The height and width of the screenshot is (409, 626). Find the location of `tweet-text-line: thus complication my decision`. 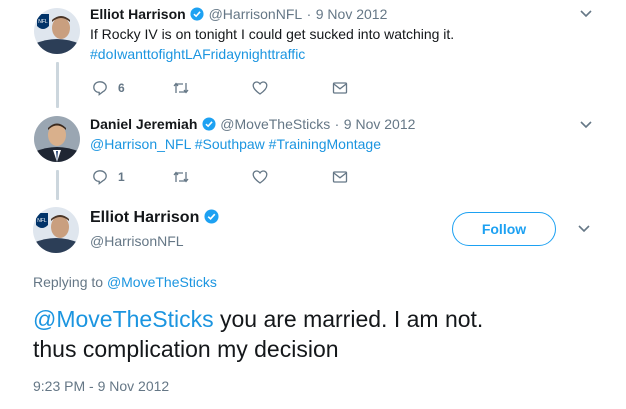

tweet-text-line: thus complication my decision is located at coordinates (186, 349).